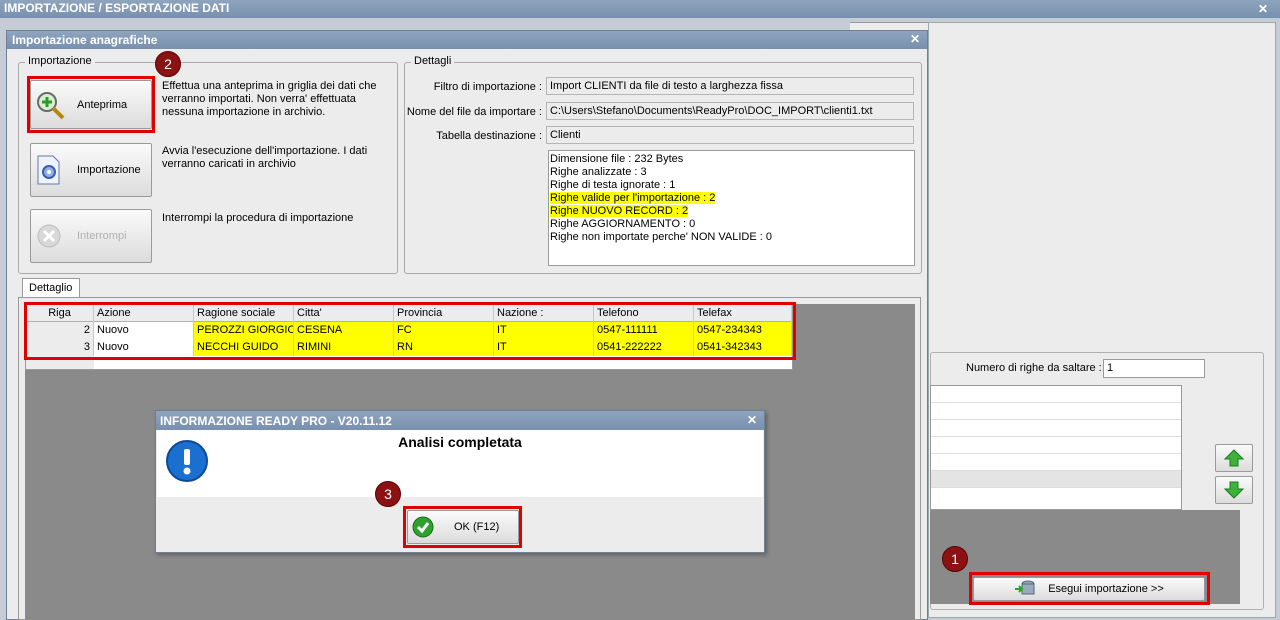  Describe the element at coordinates (117, 8) in the screenshot. I see `outer-window-title: IMPORTAZIONE / ESPORTAZIONE DATI` at that location.